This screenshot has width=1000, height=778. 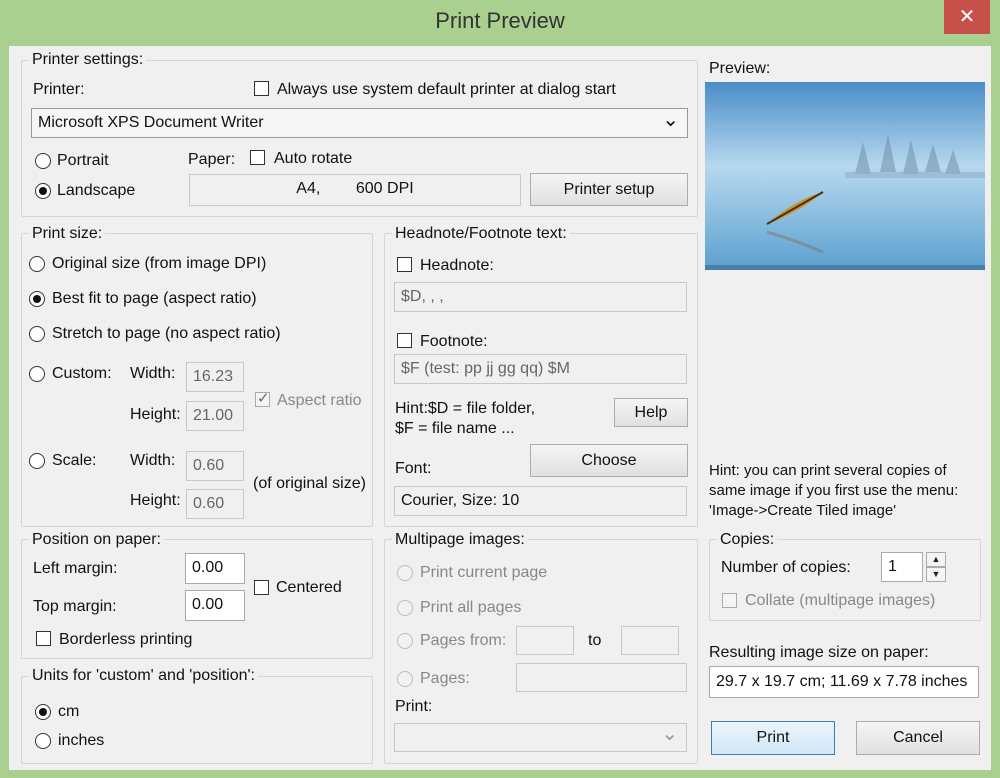 What do you see at coordinates (359, 123) in the screenshot?
I see `printer-select: Microsoft XPS Document Writer ⌄` at bounding box center [359, 123].